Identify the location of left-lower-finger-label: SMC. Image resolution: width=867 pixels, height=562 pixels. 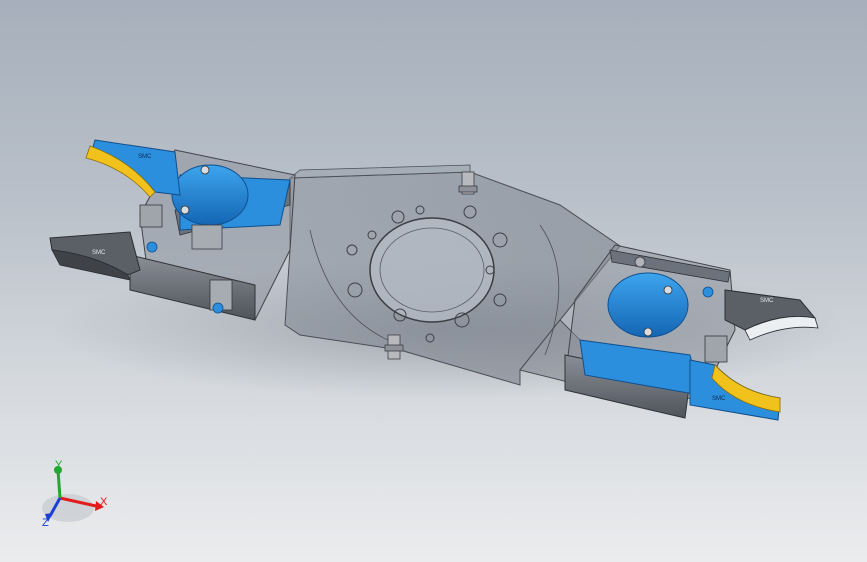
(99, 253).